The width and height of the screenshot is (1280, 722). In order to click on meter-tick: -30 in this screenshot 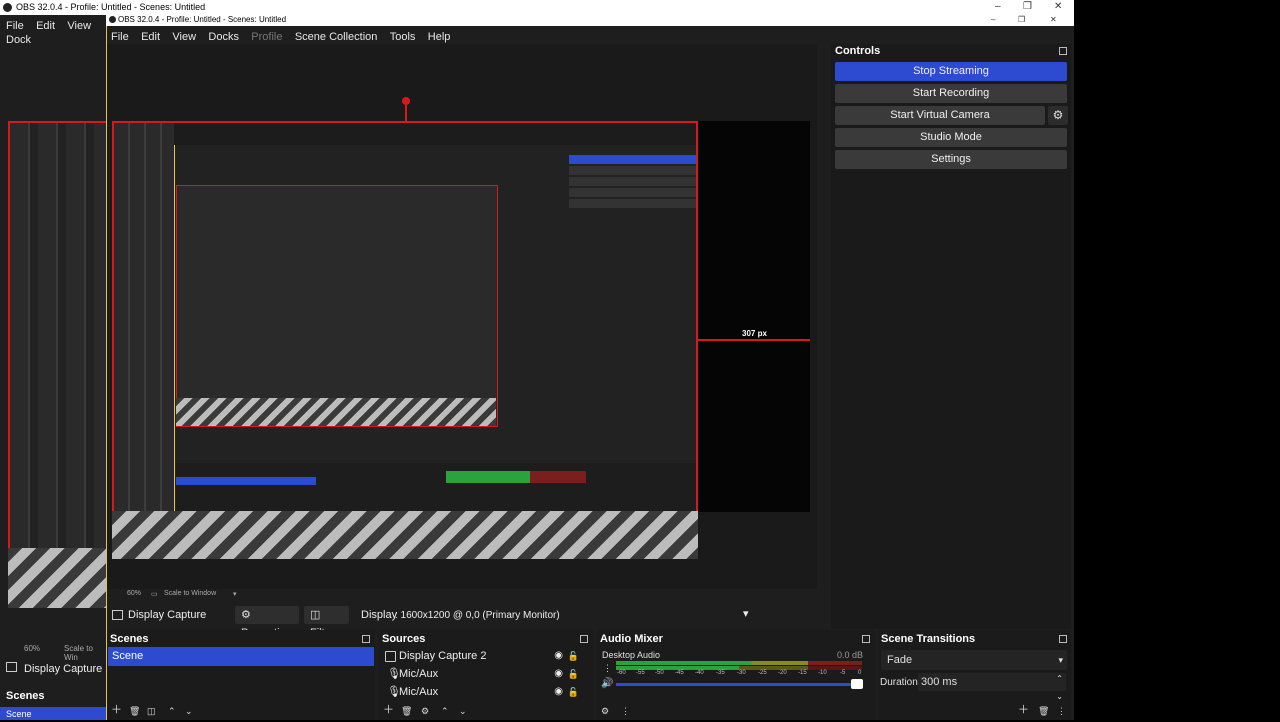, I will do `click(741, 673)`.